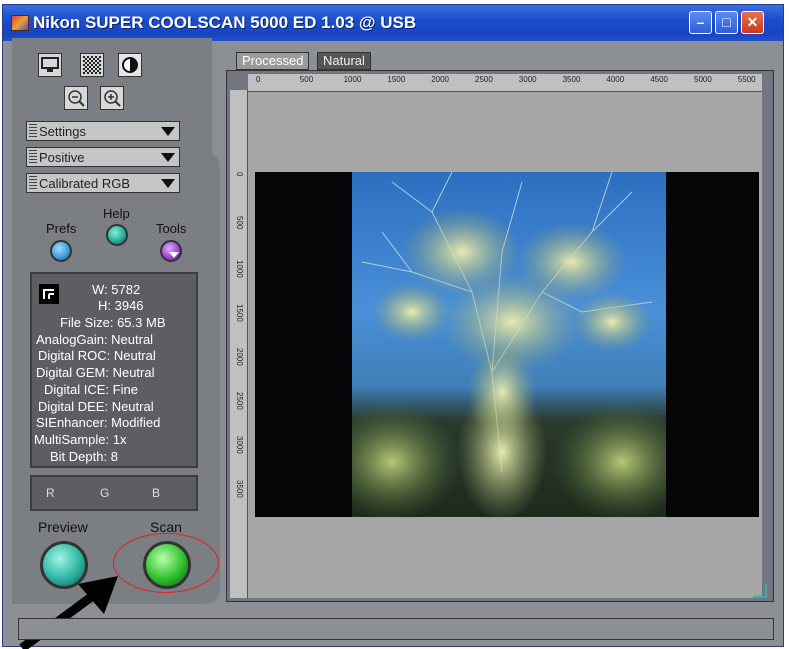 The height and width of the screenshot is (649, 789). I want to click on maximize-button: □, so click(726, 22).